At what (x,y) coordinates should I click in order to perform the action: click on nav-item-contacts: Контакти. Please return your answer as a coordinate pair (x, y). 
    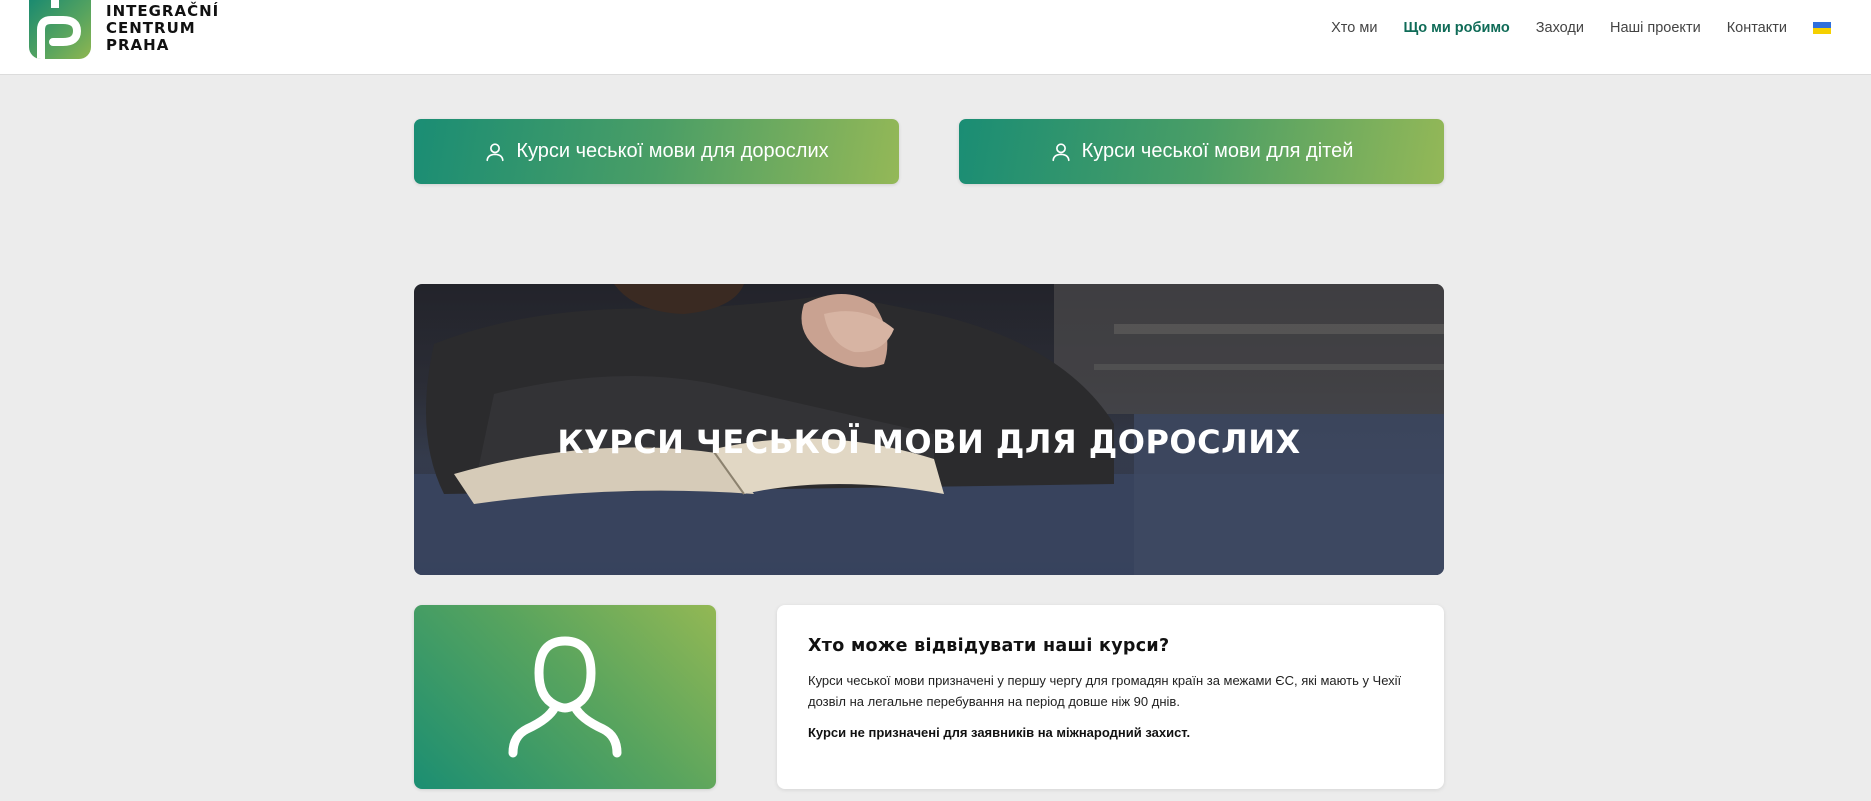
    Looking at the image, I should click on (1757, 28).